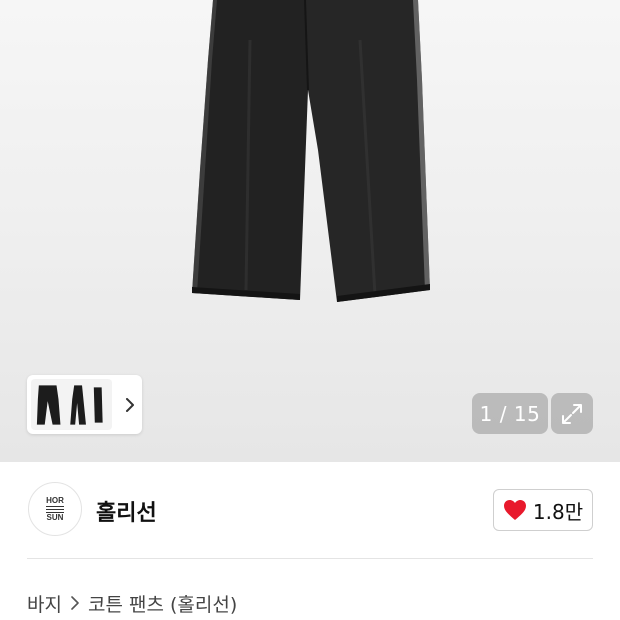  What do you see at coordinates (72, 404) in the screenshot?
I see `thumbnail-image` at bounding box center [72, 404].